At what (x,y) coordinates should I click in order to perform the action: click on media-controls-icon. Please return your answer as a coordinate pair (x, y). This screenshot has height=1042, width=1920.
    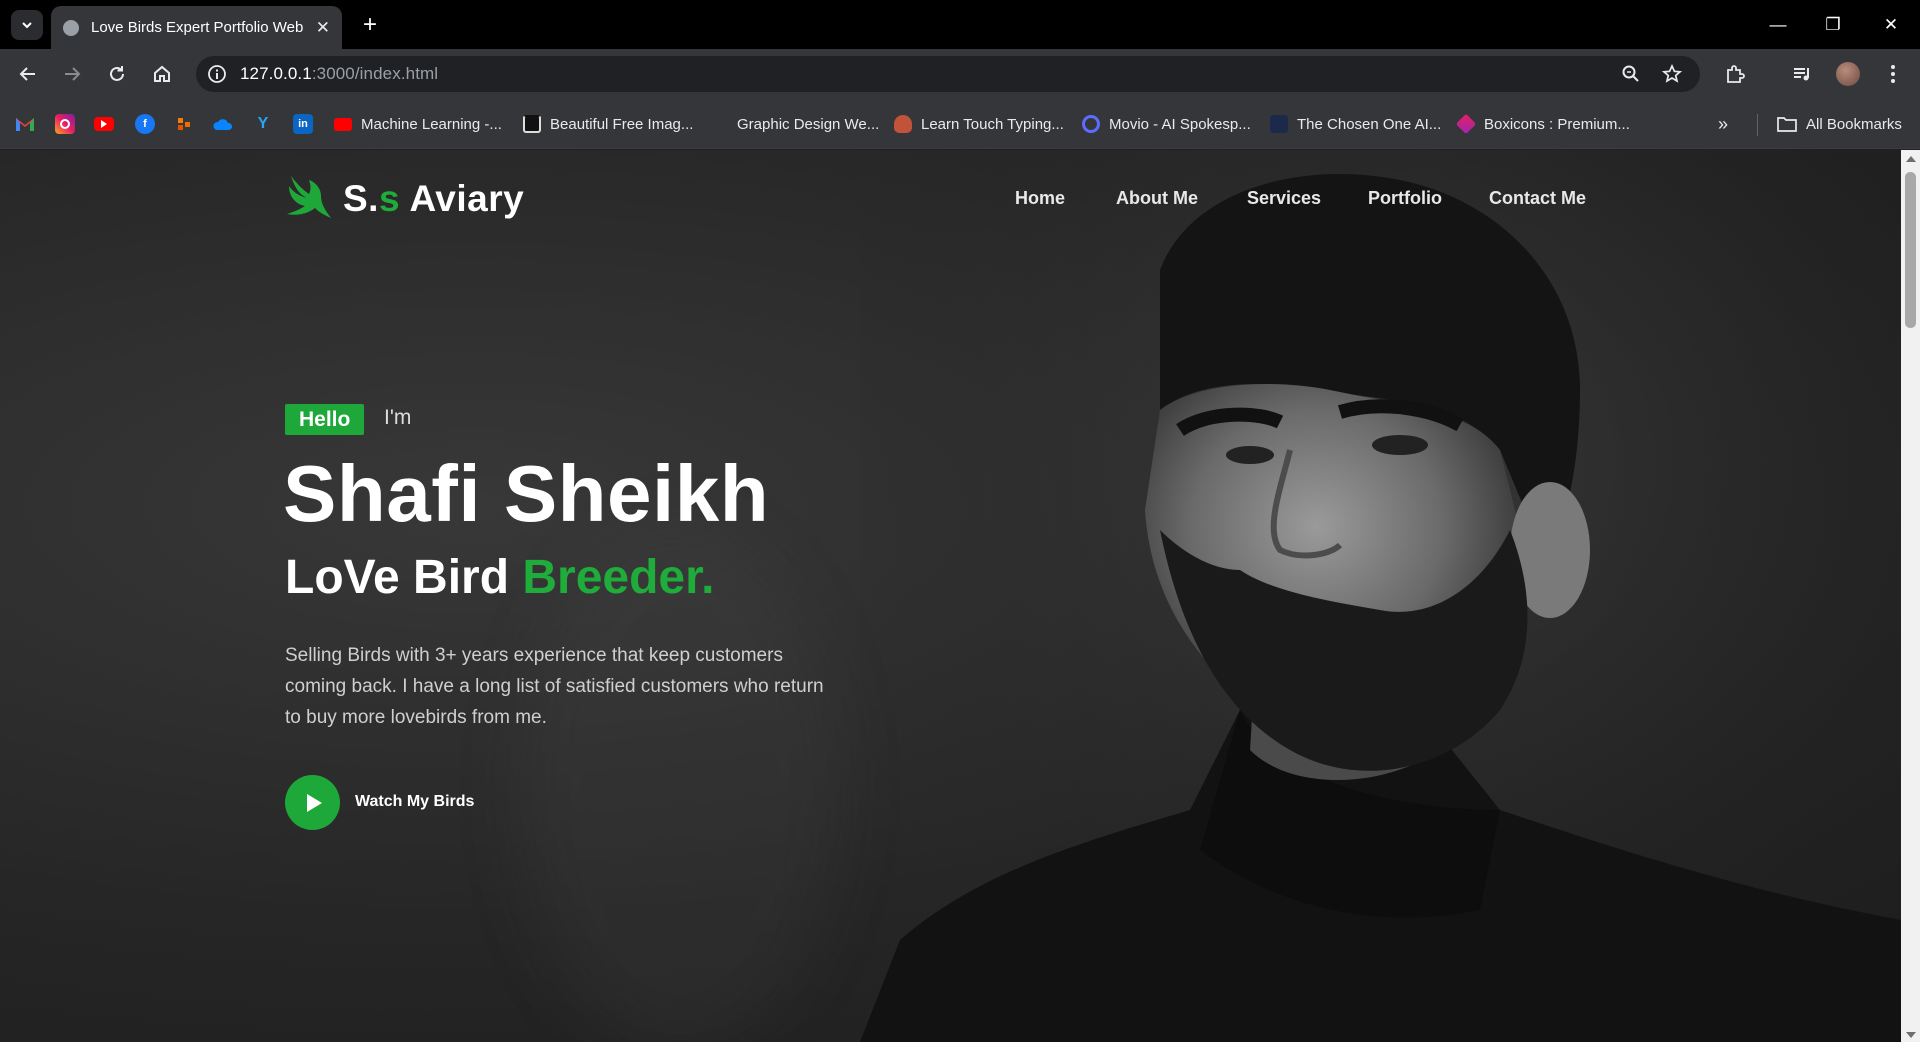
    Looking at the image, I should click on (1802, 74).